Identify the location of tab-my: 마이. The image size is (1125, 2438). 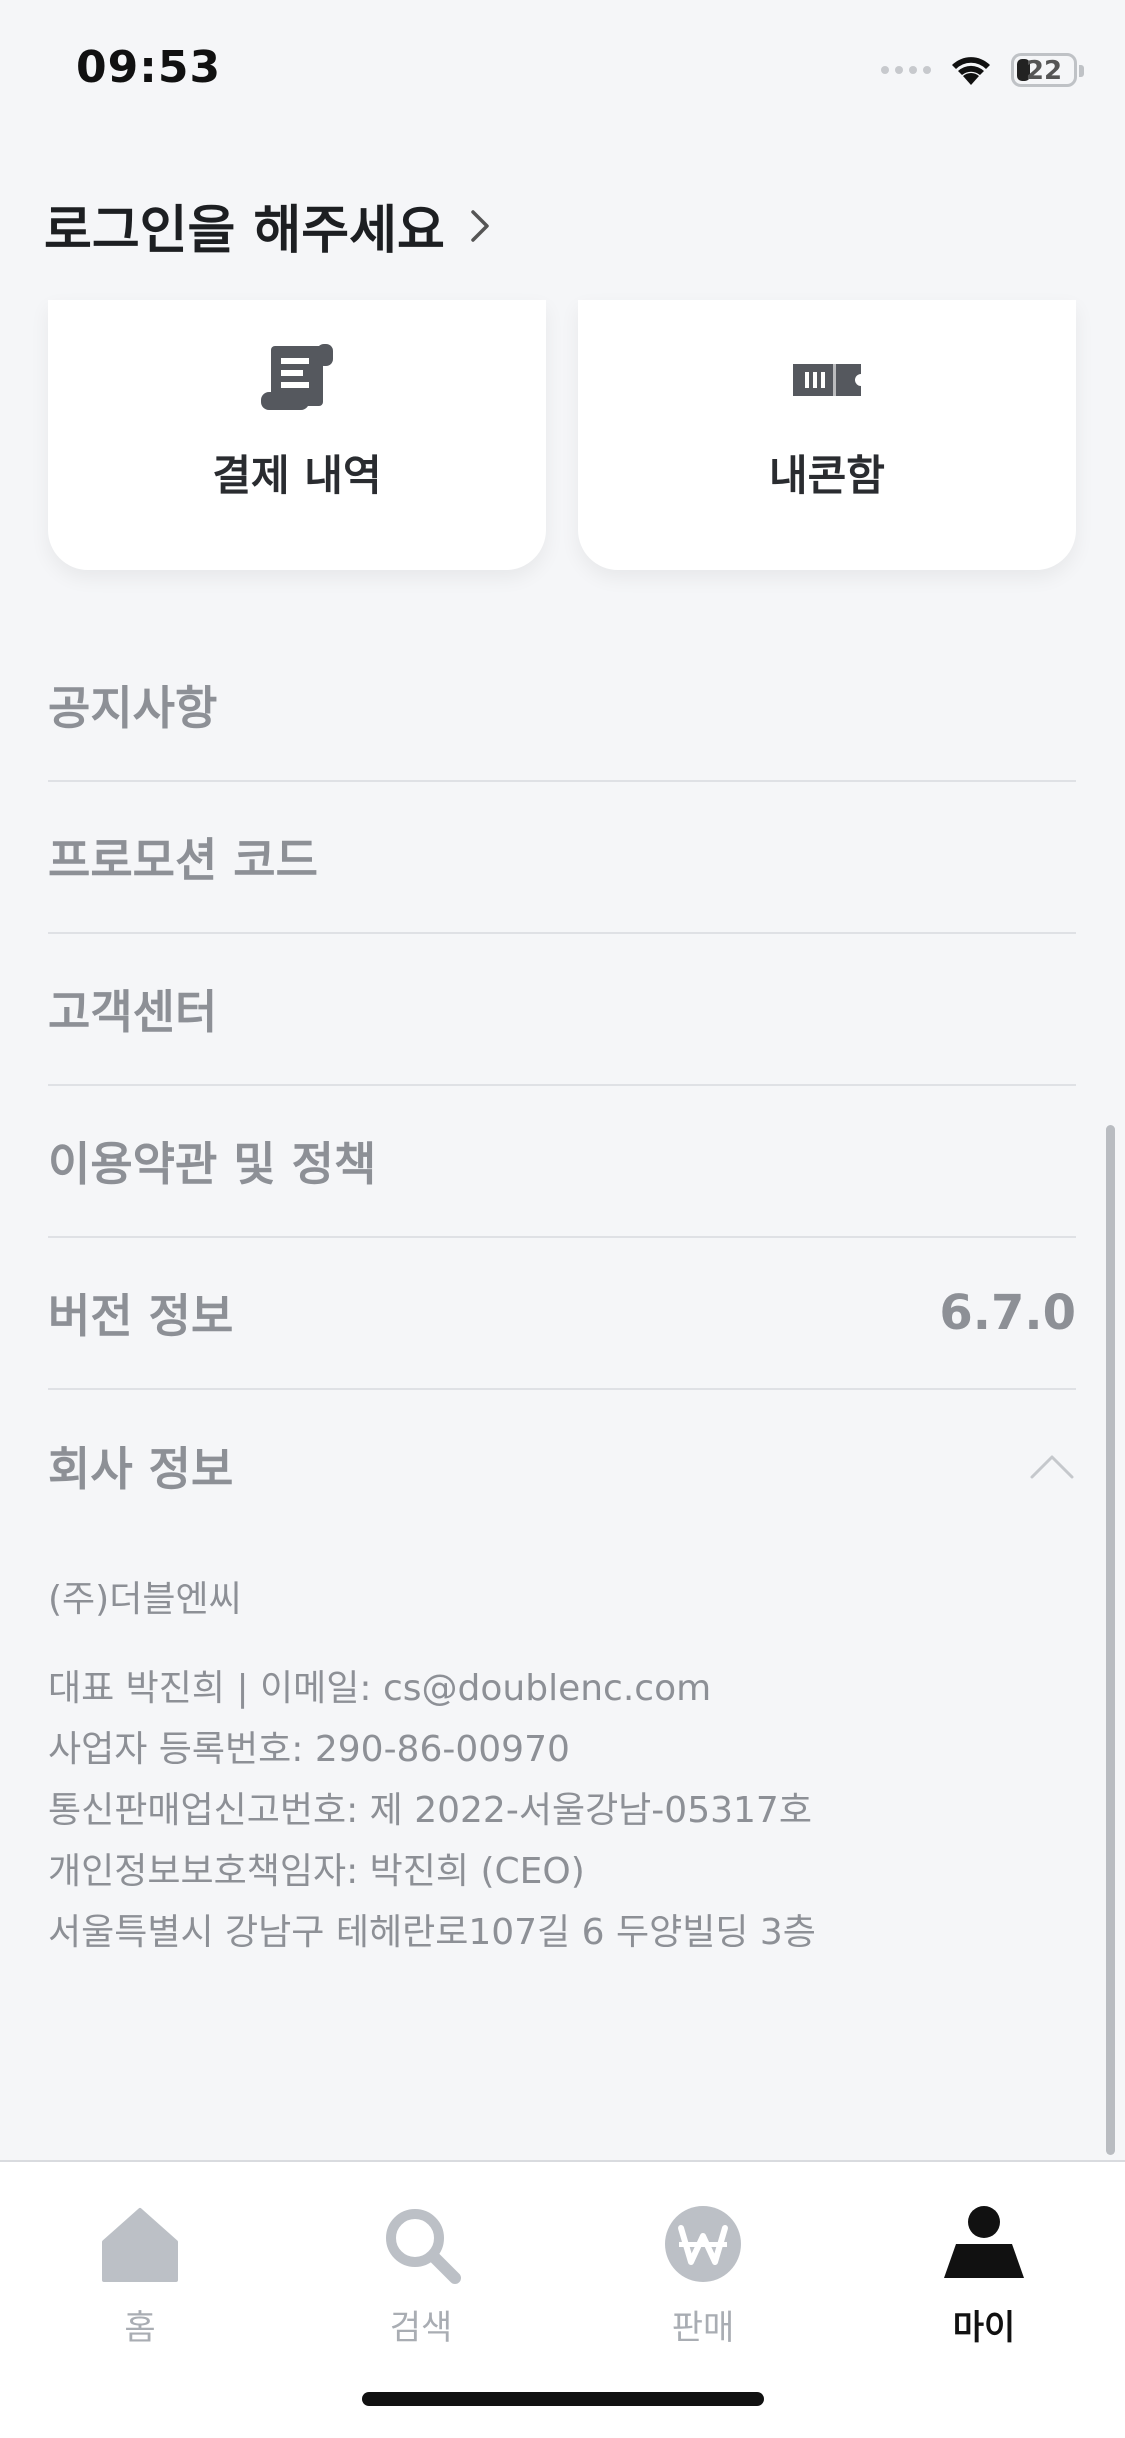
(984, 2275).